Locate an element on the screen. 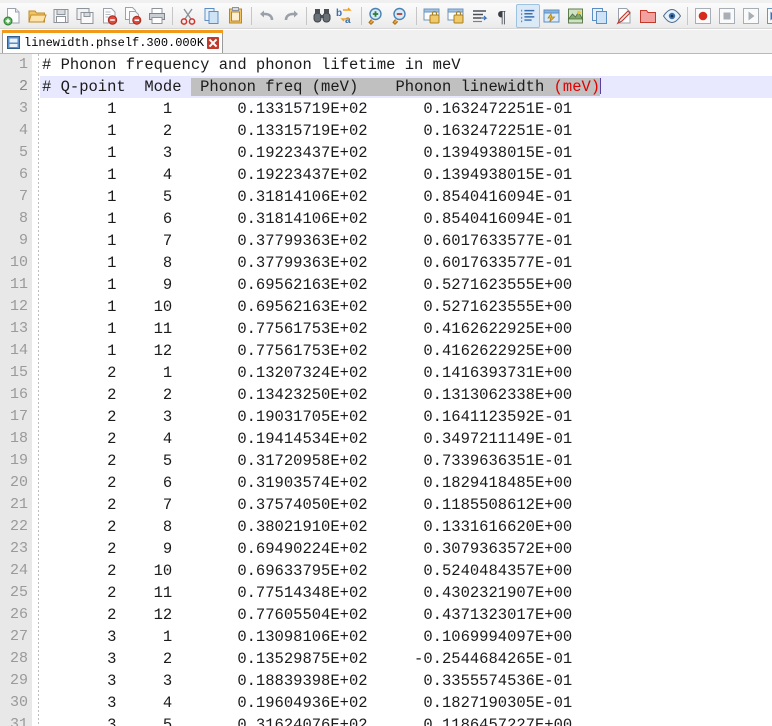 This screenshot has height=726, width=772. line-content: 1 6 0.31814106E+02 0.8540416094E-01 is located at coordinates (307, 219).